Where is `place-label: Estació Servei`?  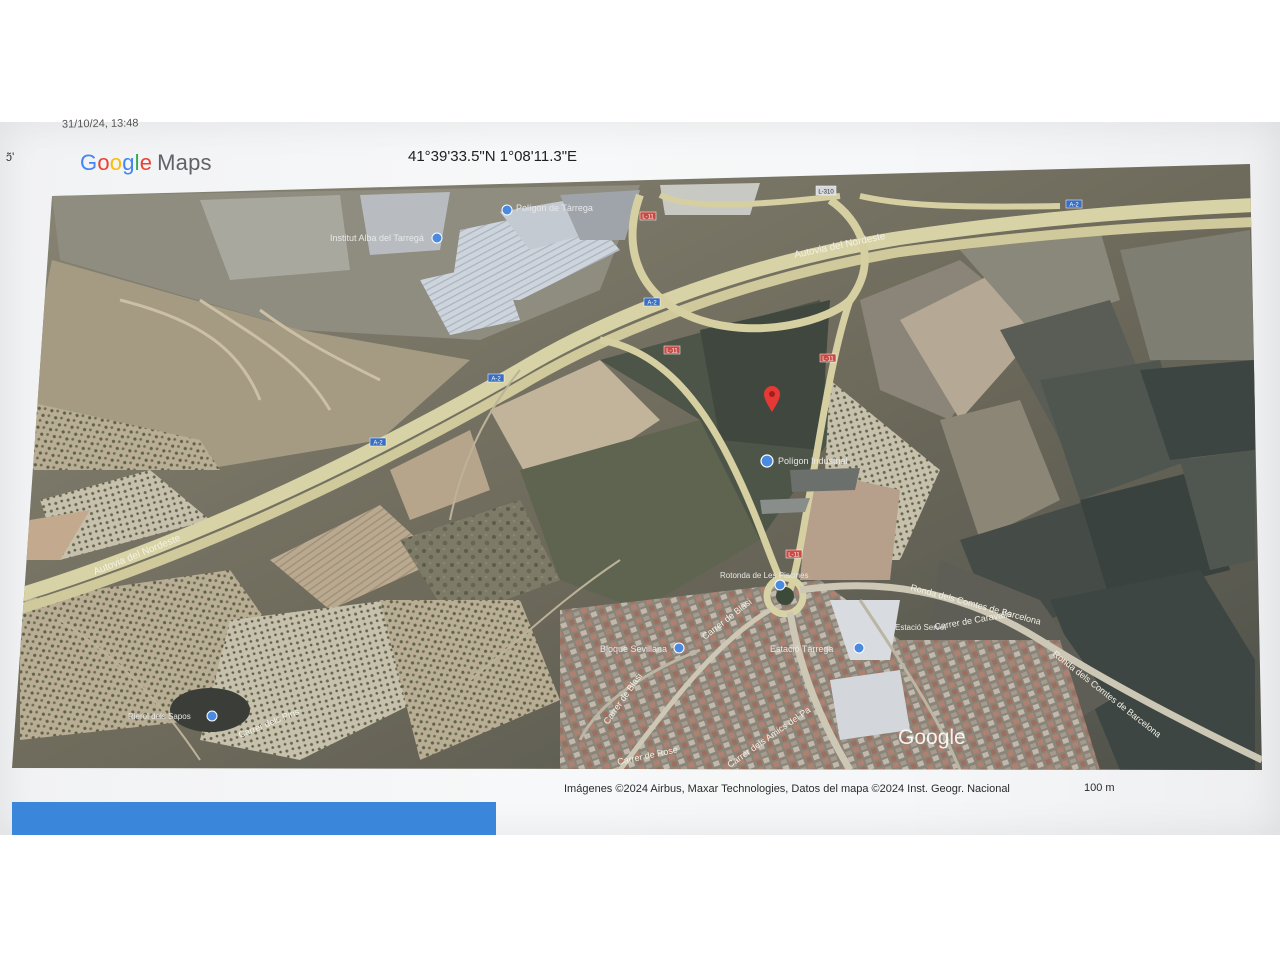
place-label: Estació Servei is located at coordinates (920, 627).